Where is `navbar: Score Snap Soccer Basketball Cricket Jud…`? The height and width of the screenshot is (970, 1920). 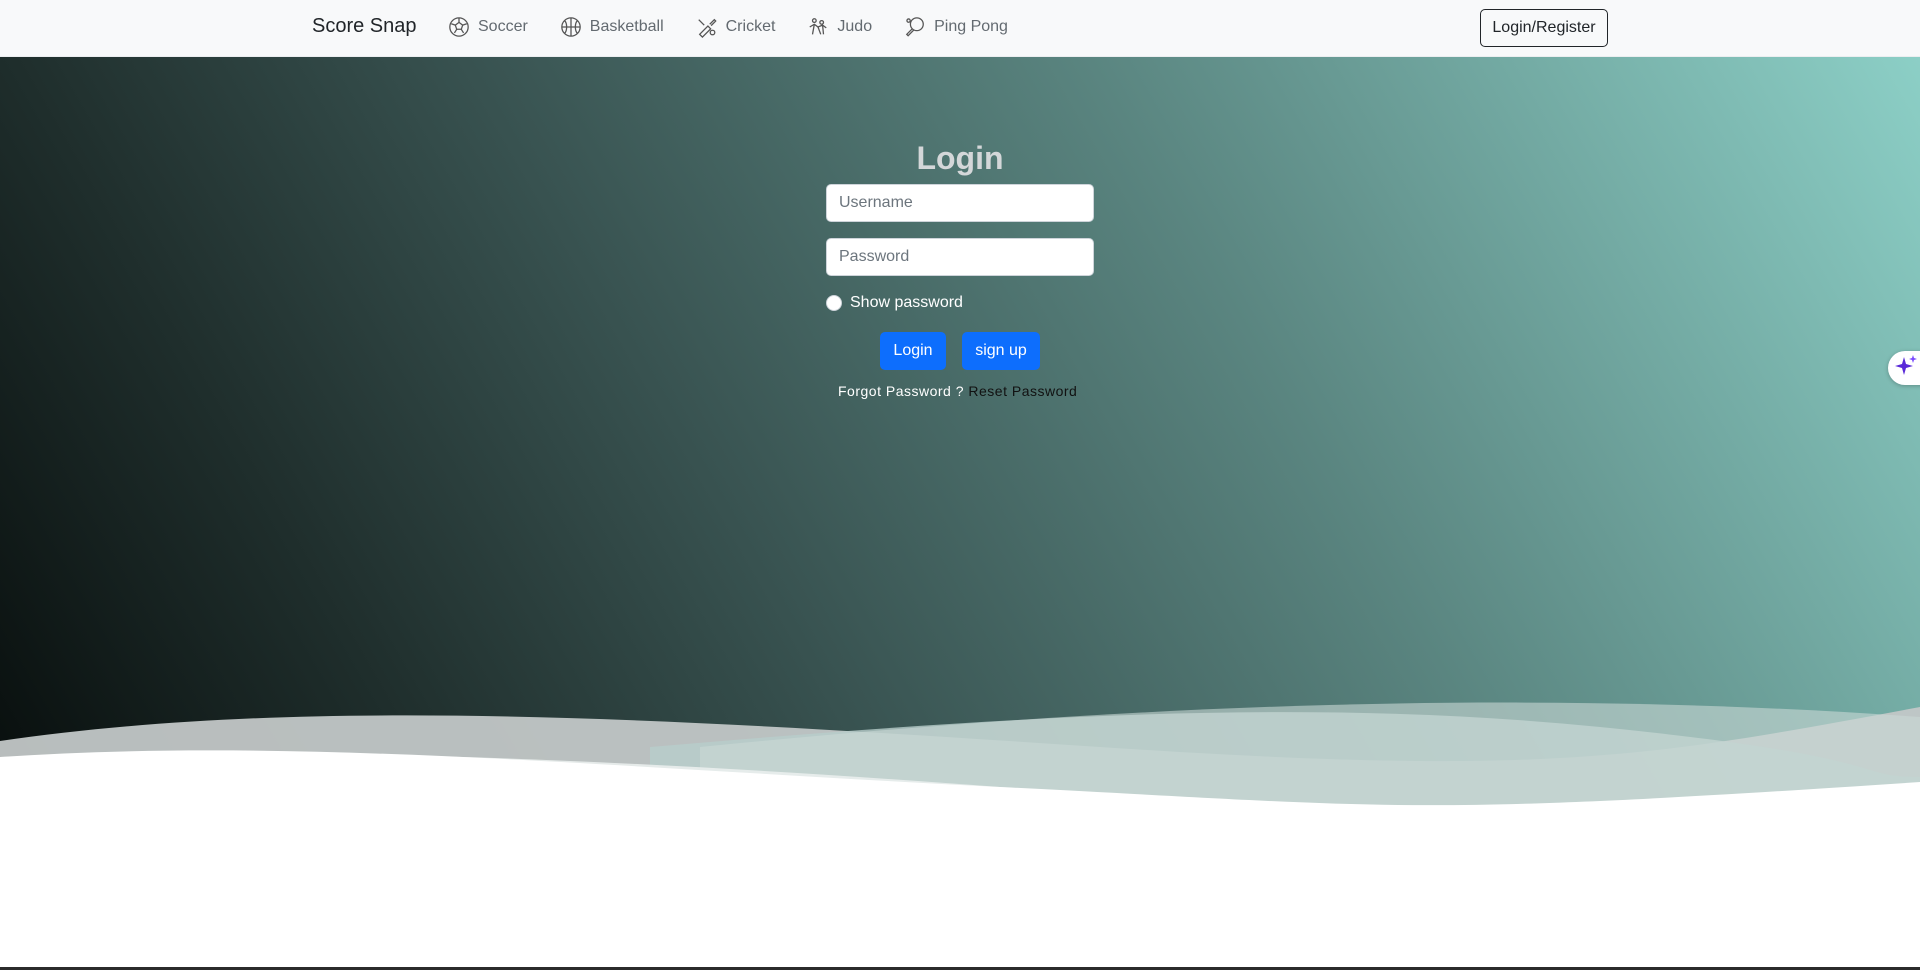 navbar: Score Snap Soccer Basketball Cricket Jud… is located at coordinates (960, 28).